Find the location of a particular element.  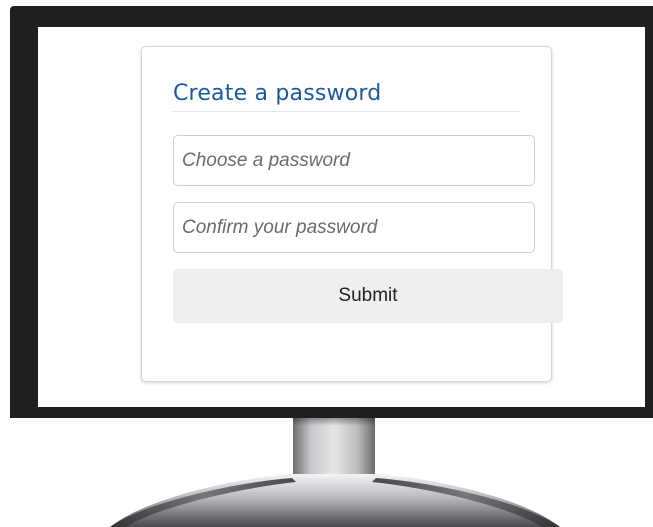

monitor-stand-shadow is located at coordinates (334, 422).